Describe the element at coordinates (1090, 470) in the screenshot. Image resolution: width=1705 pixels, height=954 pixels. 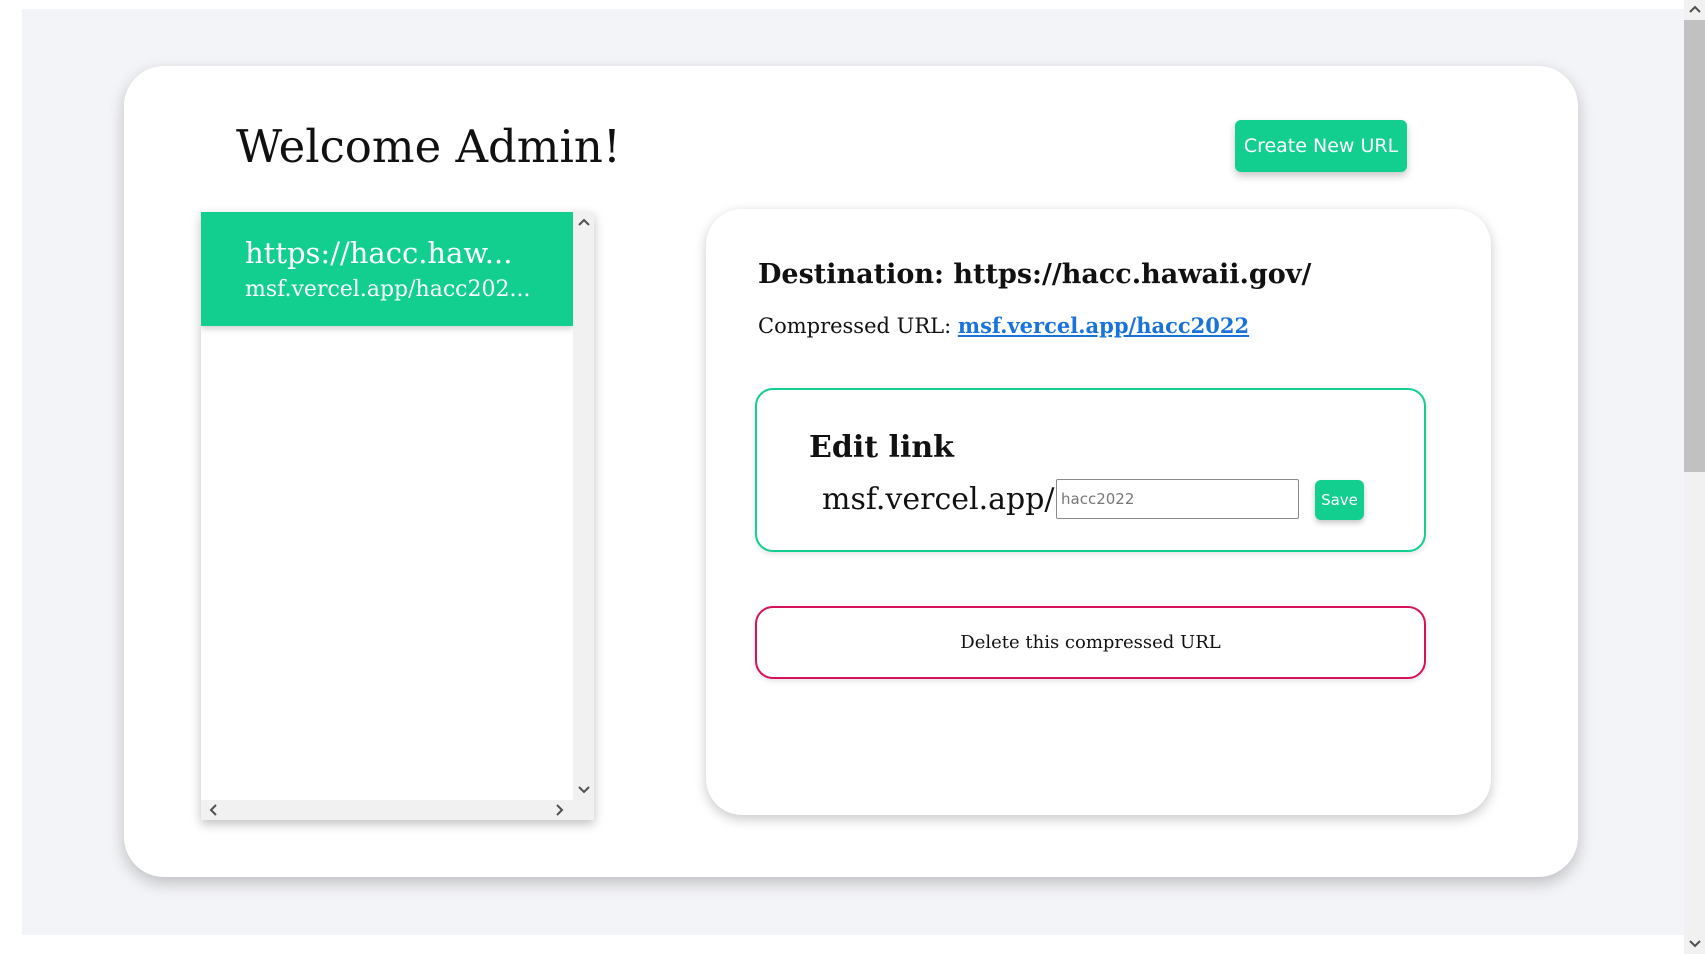
I see `edit-link-box: Edit link msf.vercel.app/ Save` at that location.